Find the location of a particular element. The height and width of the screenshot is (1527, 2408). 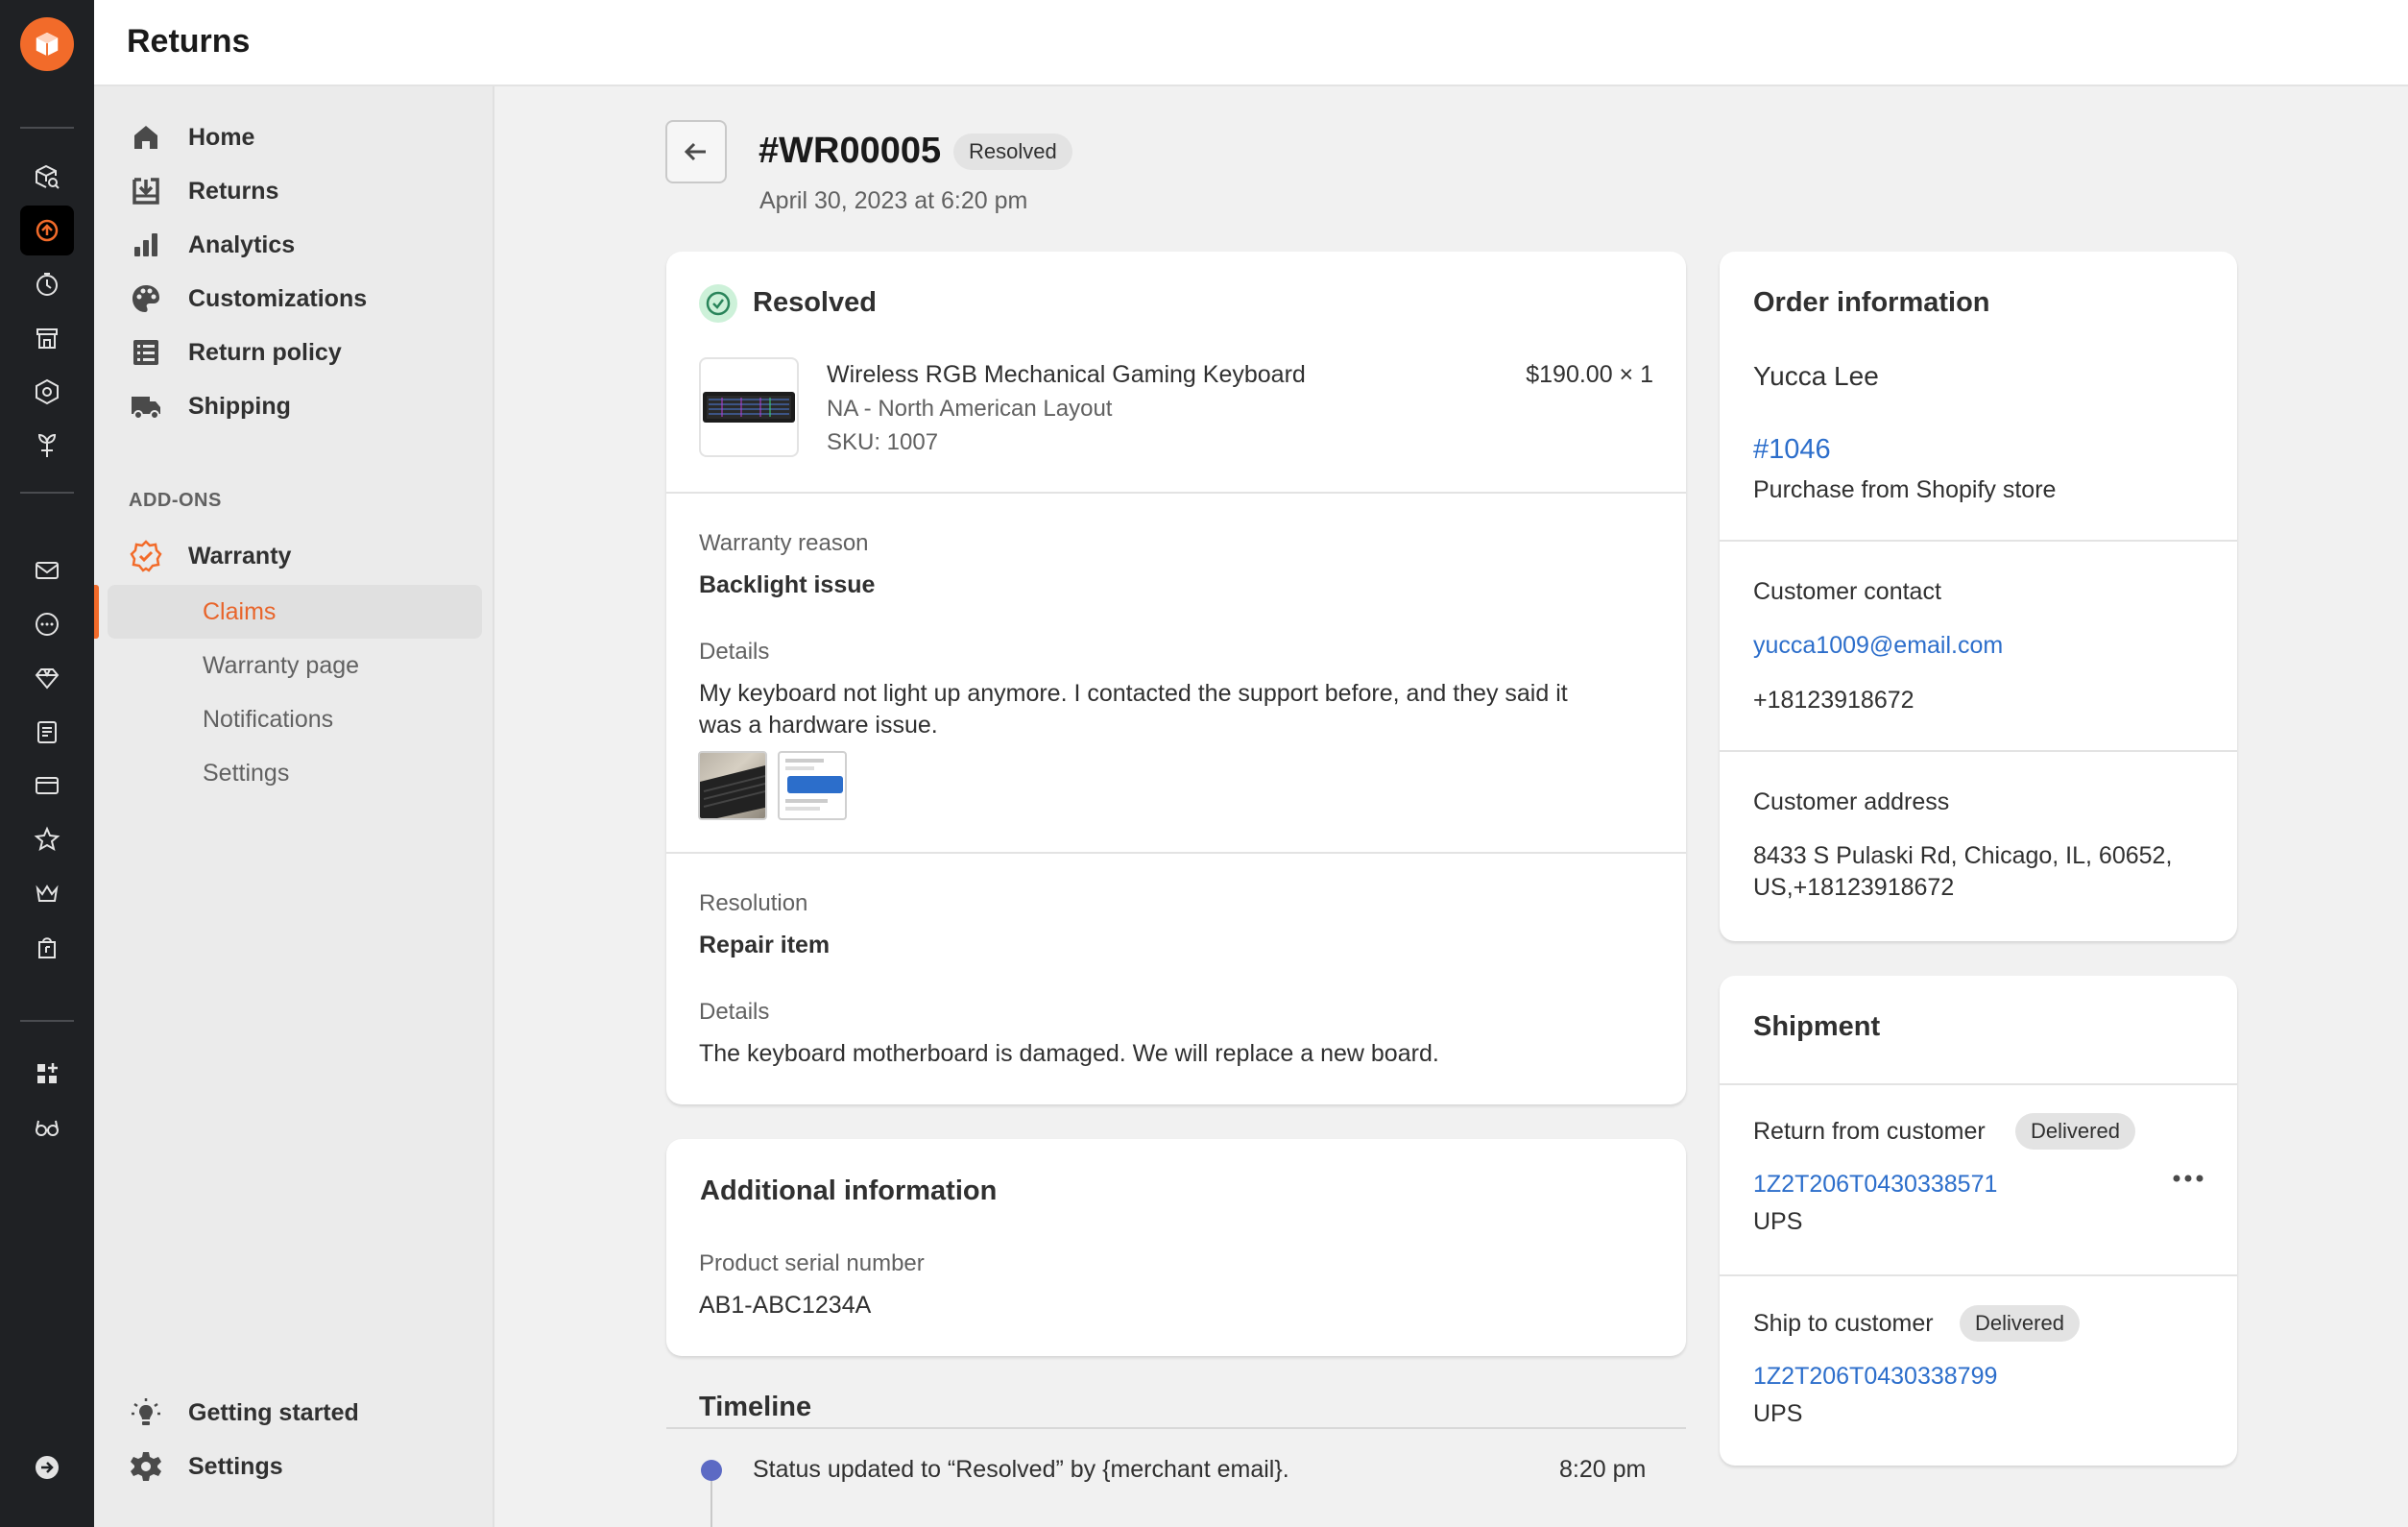

details-line: was a hardware issue. is located at coordinates (818, 725).